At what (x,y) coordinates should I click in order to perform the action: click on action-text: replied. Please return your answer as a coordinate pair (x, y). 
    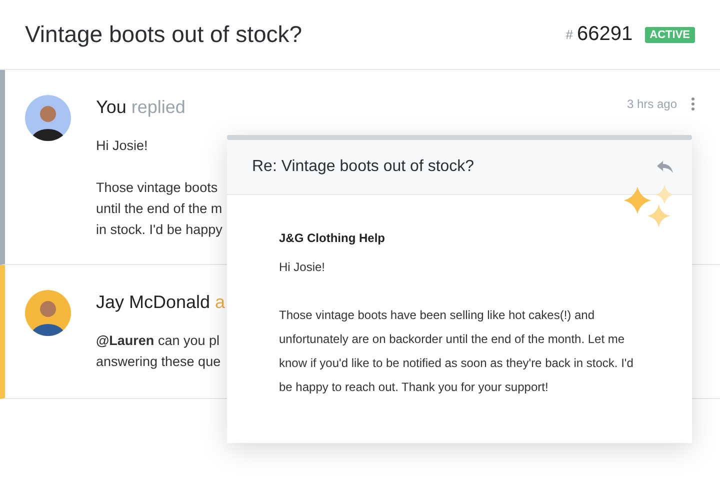
    Looking at the image, I should click on (158, 107).